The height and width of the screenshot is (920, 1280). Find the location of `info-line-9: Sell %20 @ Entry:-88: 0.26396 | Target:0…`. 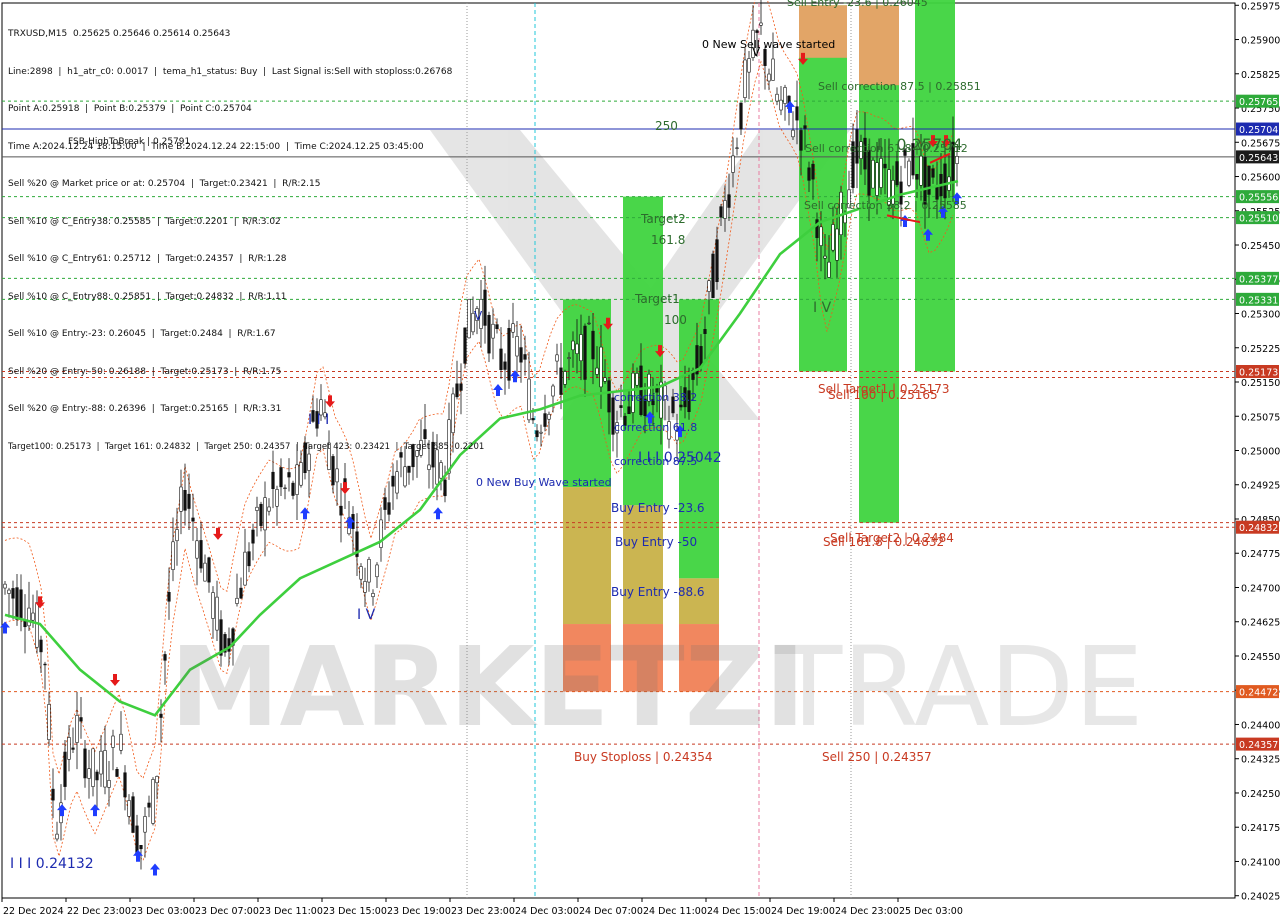

info-line-9: Sell %20 @ Entry:-88: 0.26396 | Target:0… is located at coordinates (145, 409).